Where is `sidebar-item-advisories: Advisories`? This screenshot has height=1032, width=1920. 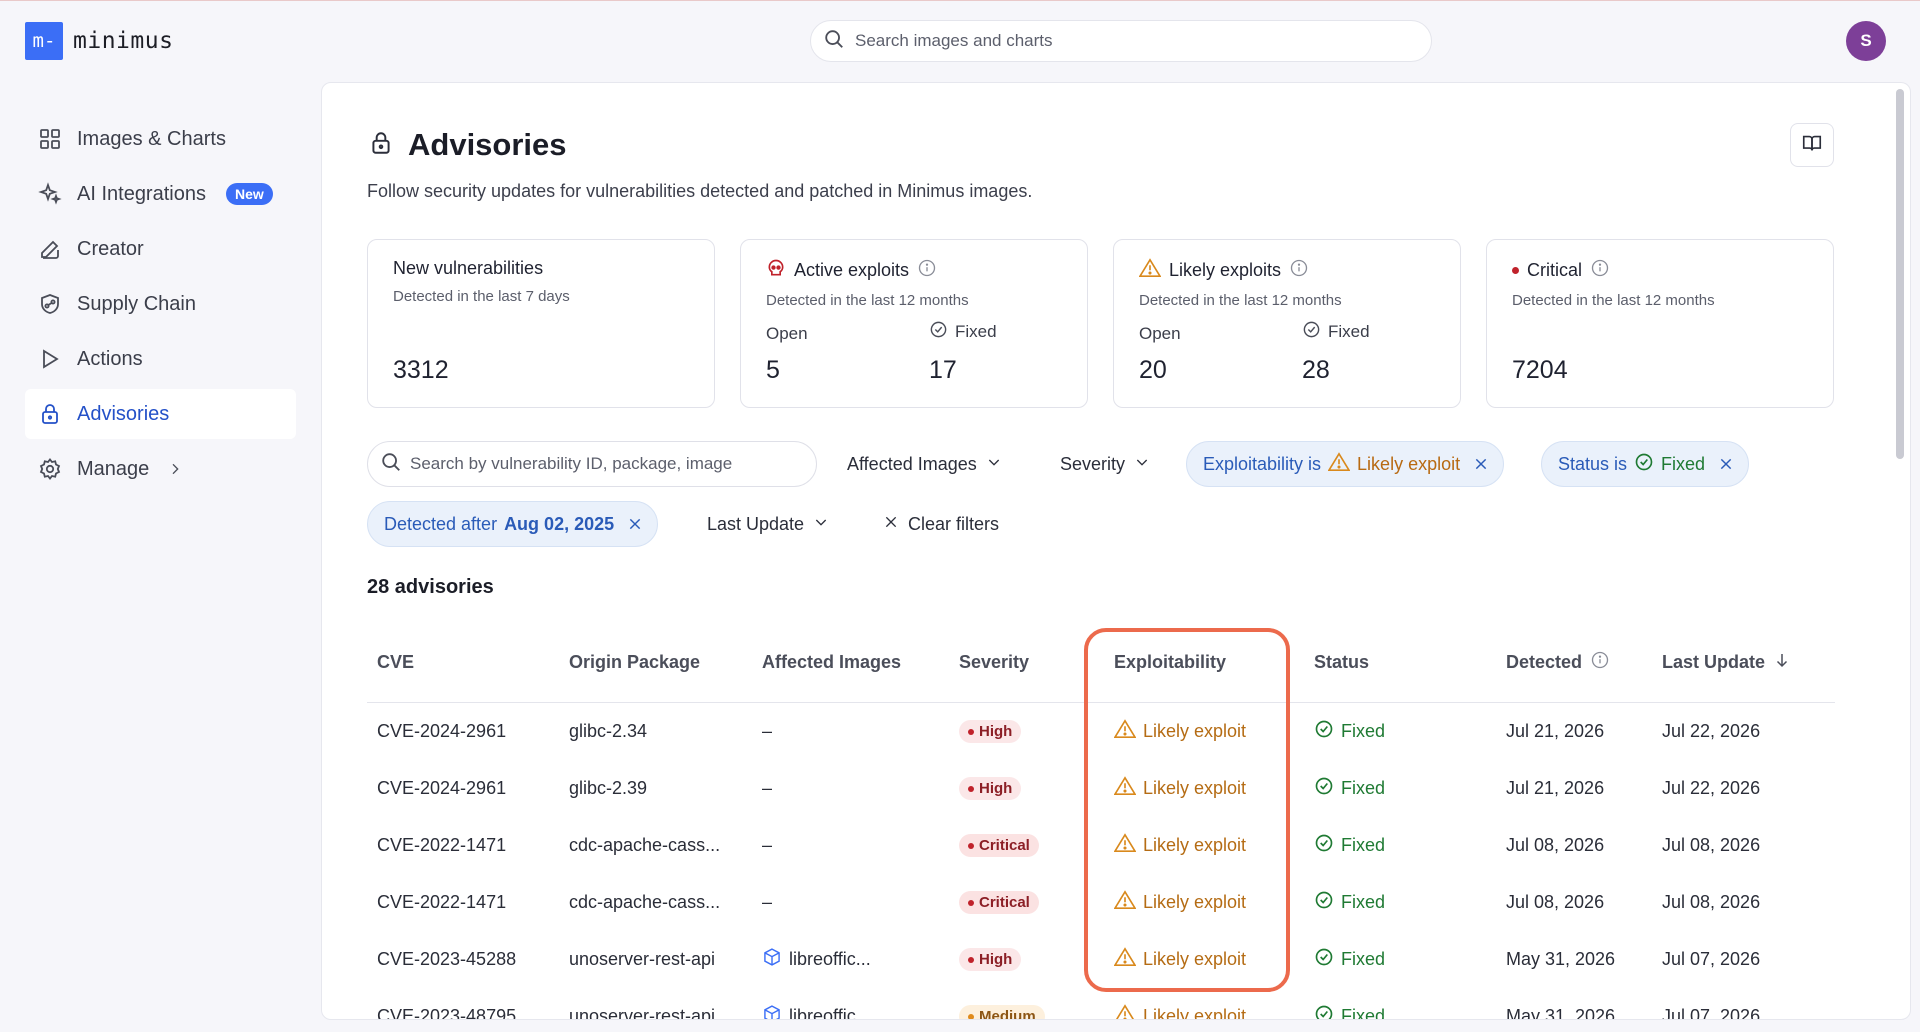
sidebar-item-advisories: Advisories is located at coordinates (160, 414).